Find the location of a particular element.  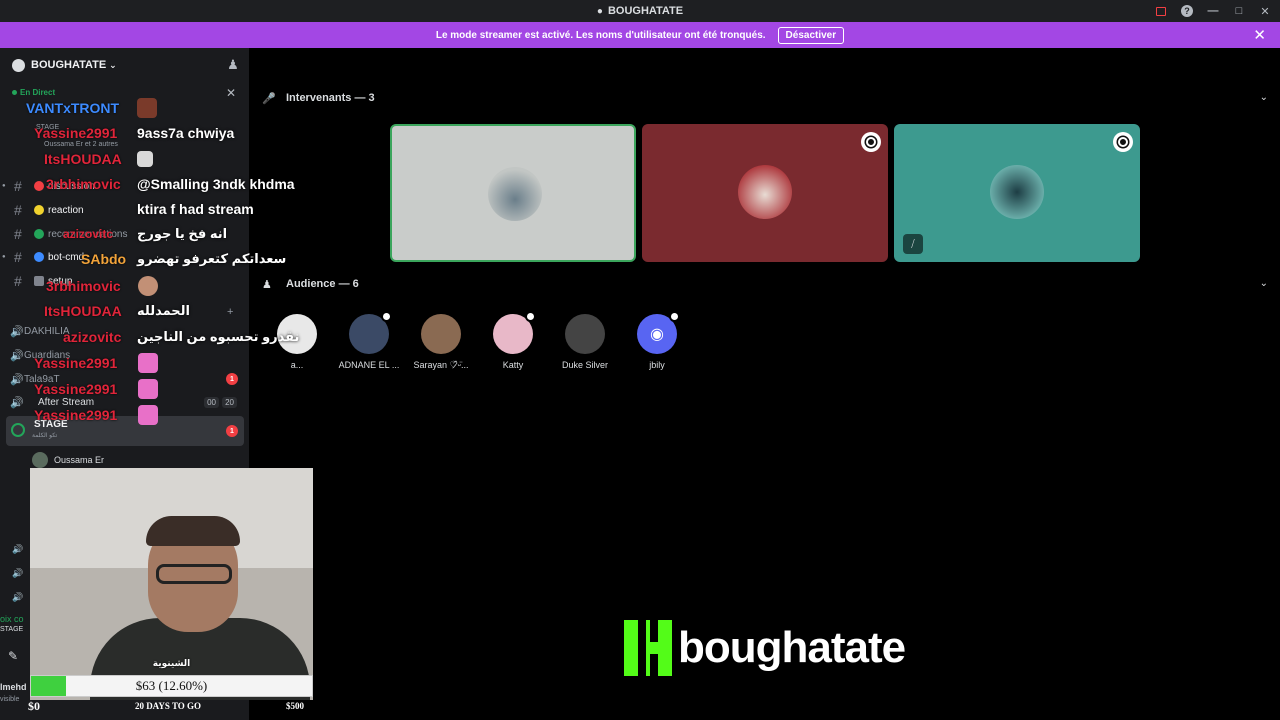

minimize-button: — is located at coordinates (1213, 11).